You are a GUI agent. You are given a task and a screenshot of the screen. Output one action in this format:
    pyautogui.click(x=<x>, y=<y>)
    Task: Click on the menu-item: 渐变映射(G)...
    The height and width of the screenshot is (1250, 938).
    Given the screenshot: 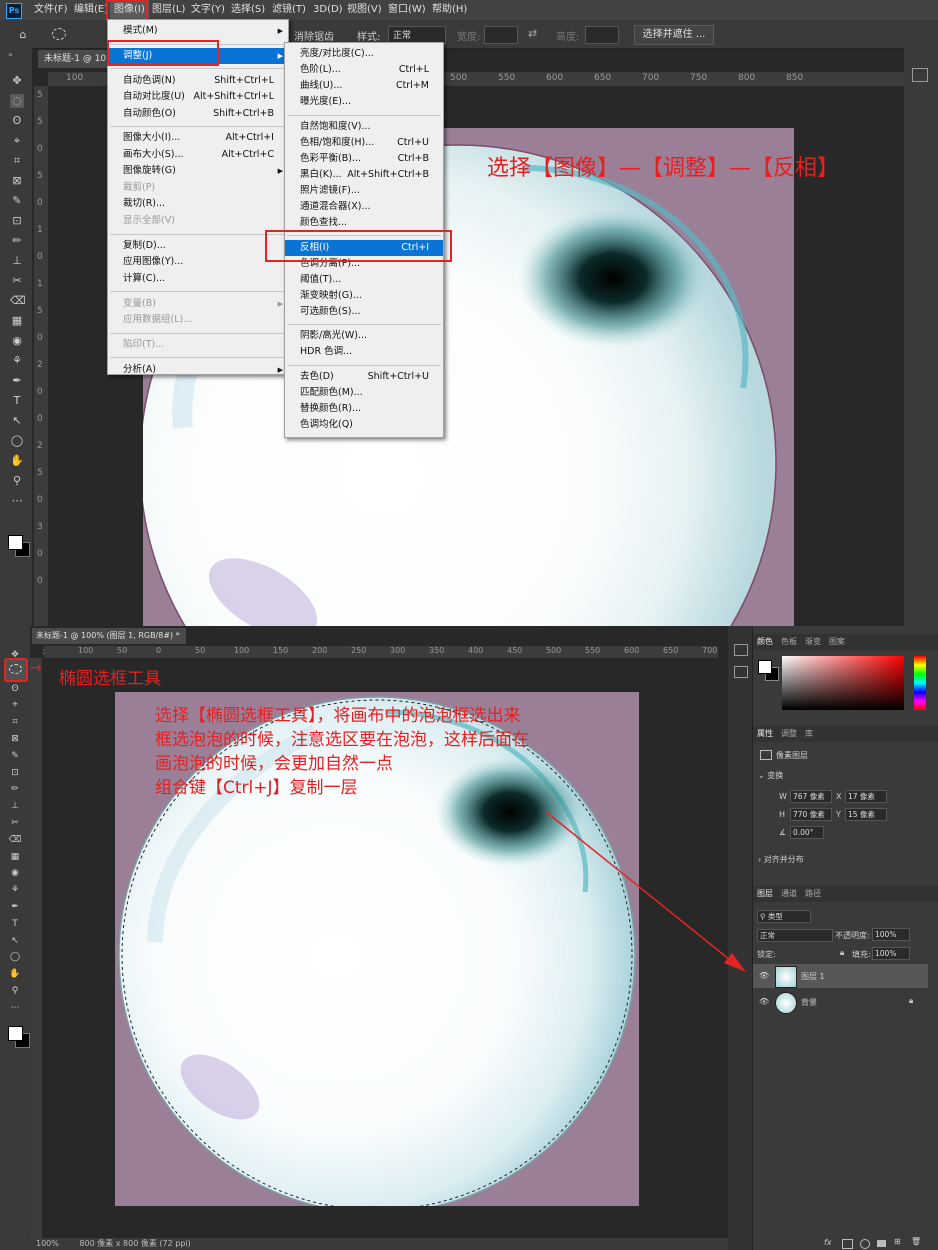 What is the action you would take?
    pyautogui.click(x=364, y=296)
    